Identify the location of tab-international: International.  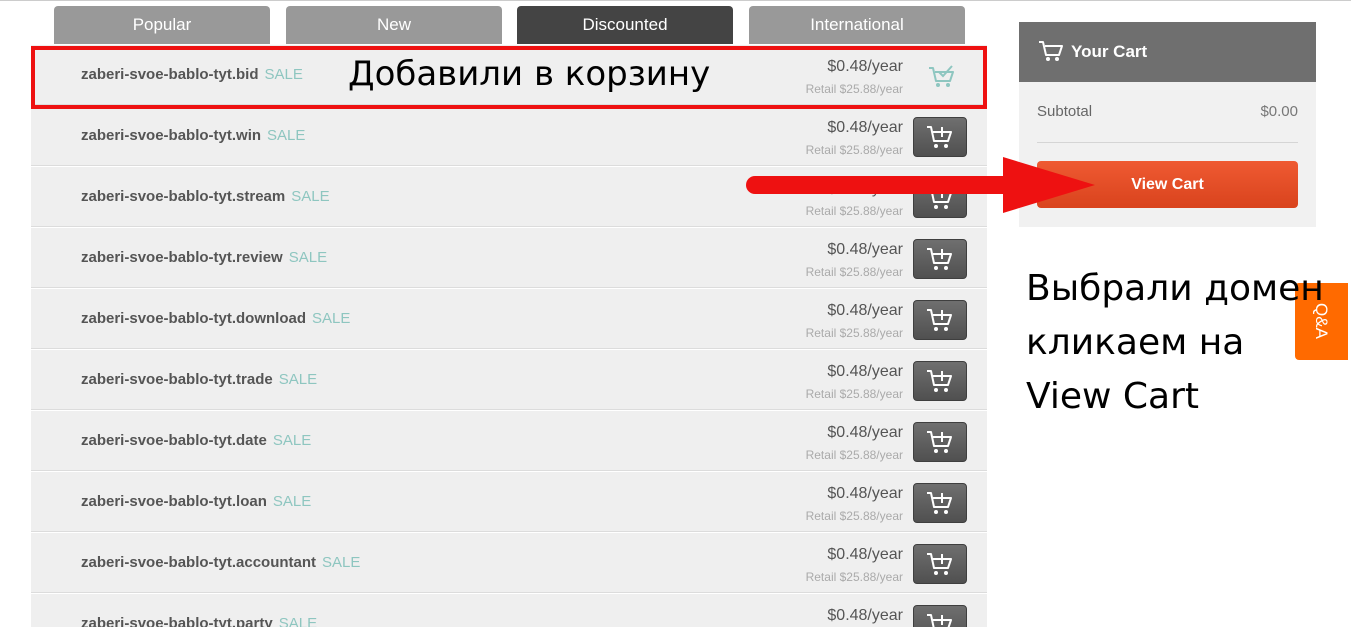
(857, 25).